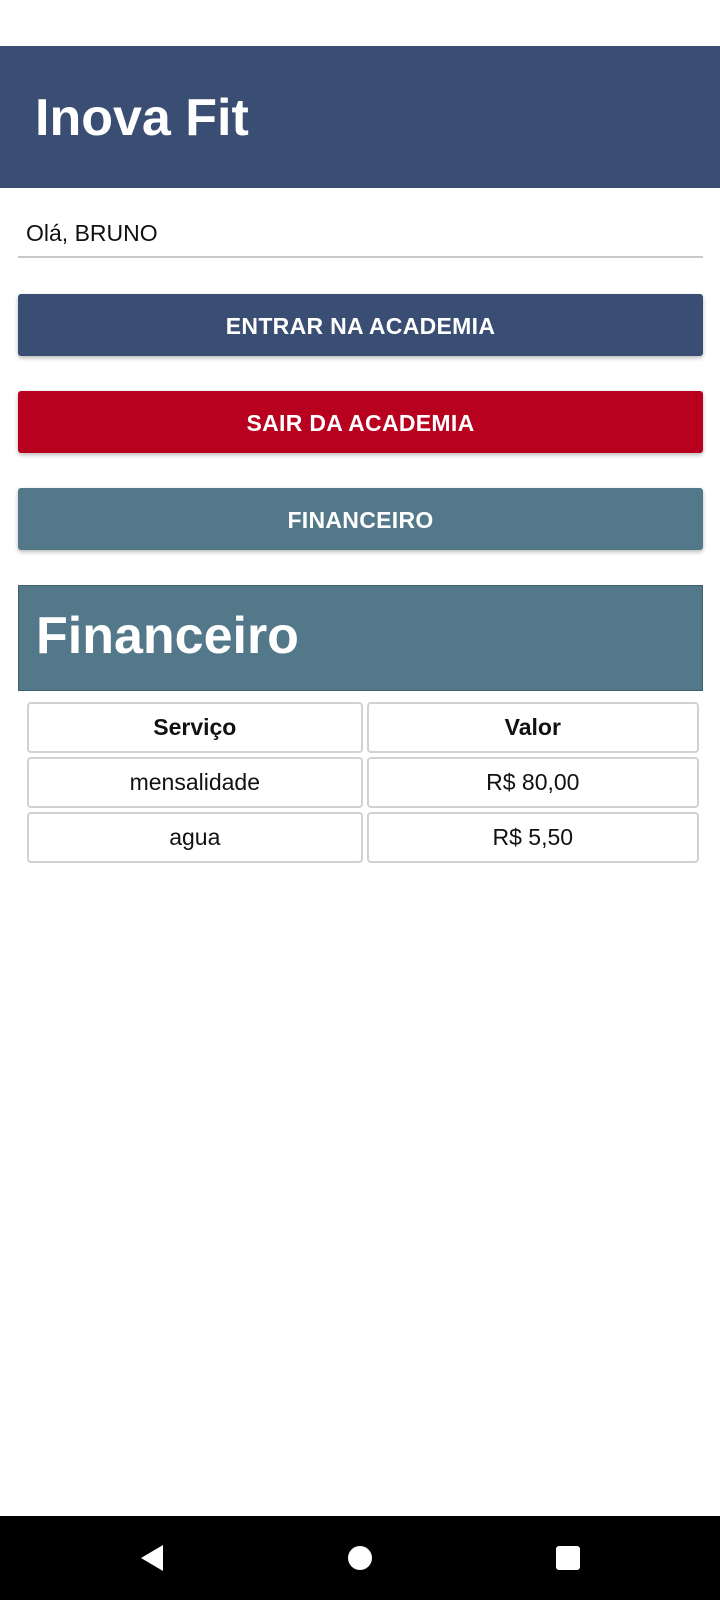  I want to click on back-button, so click(152, 1558).